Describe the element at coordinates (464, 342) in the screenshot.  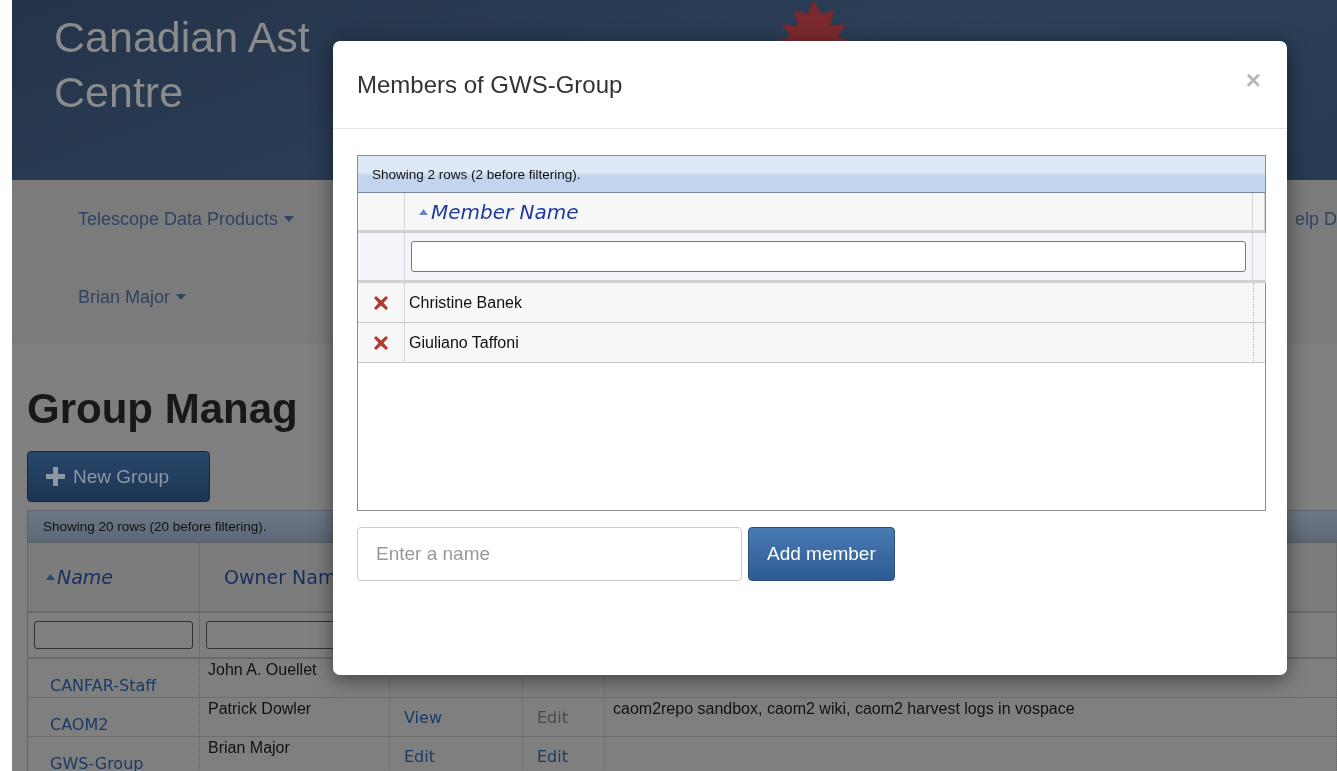
I see `member-name: Giuliano Taffoni` at that location.